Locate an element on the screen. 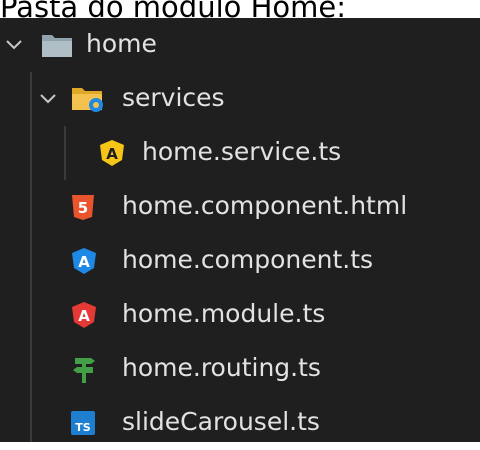  svg-text: TS is located at coordinates (83, 427).